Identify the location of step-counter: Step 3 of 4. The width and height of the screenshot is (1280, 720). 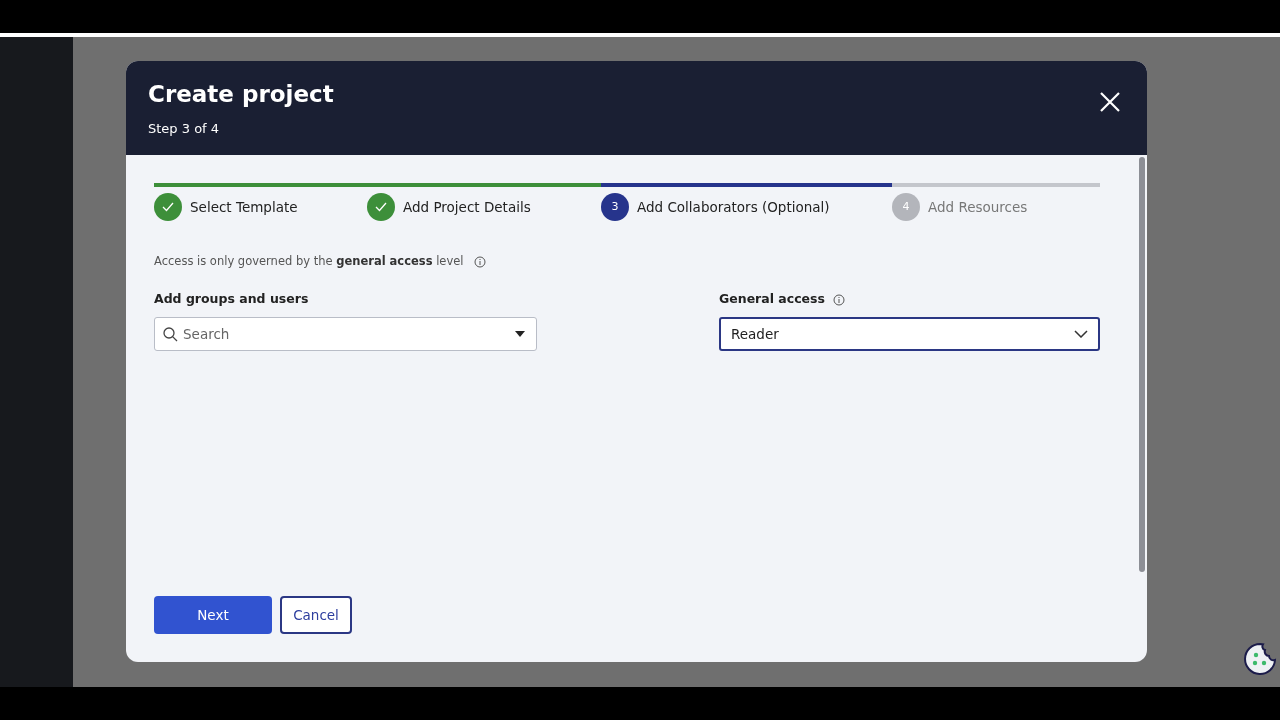
(184, 128).